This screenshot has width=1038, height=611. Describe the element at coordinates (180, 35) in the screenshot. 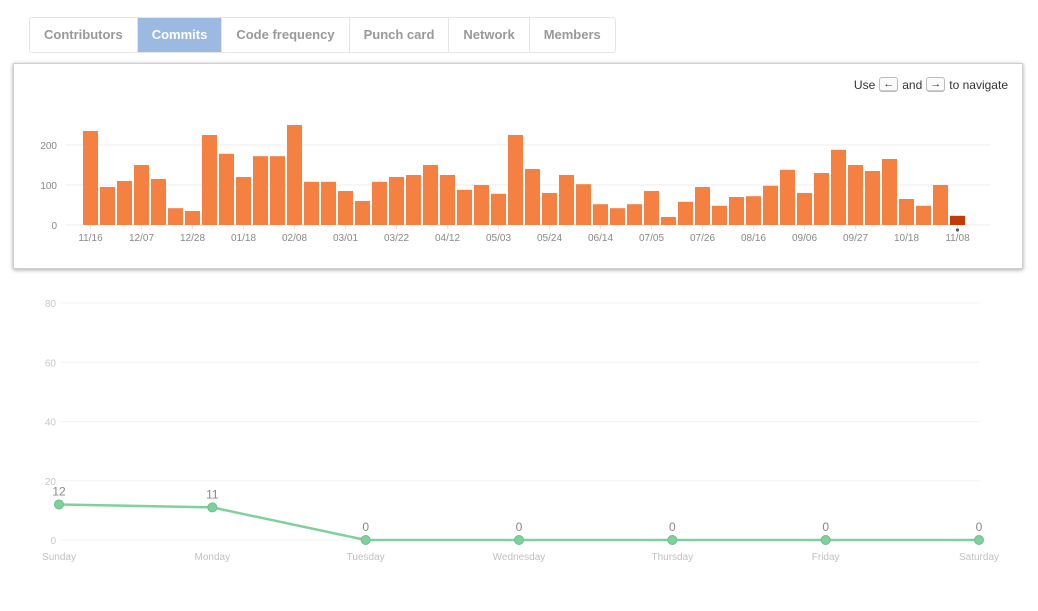

I see `tab-commits: Commits` at that location.